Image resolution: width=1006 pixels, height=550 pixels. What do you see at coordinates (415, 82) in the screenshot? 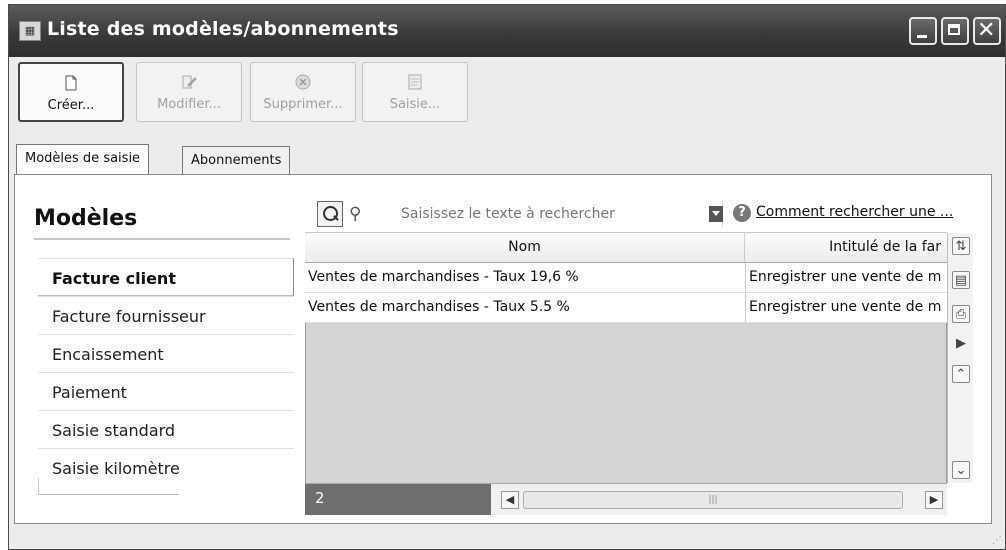
I see `entry-form-icon` at bounding box center [415, 82].